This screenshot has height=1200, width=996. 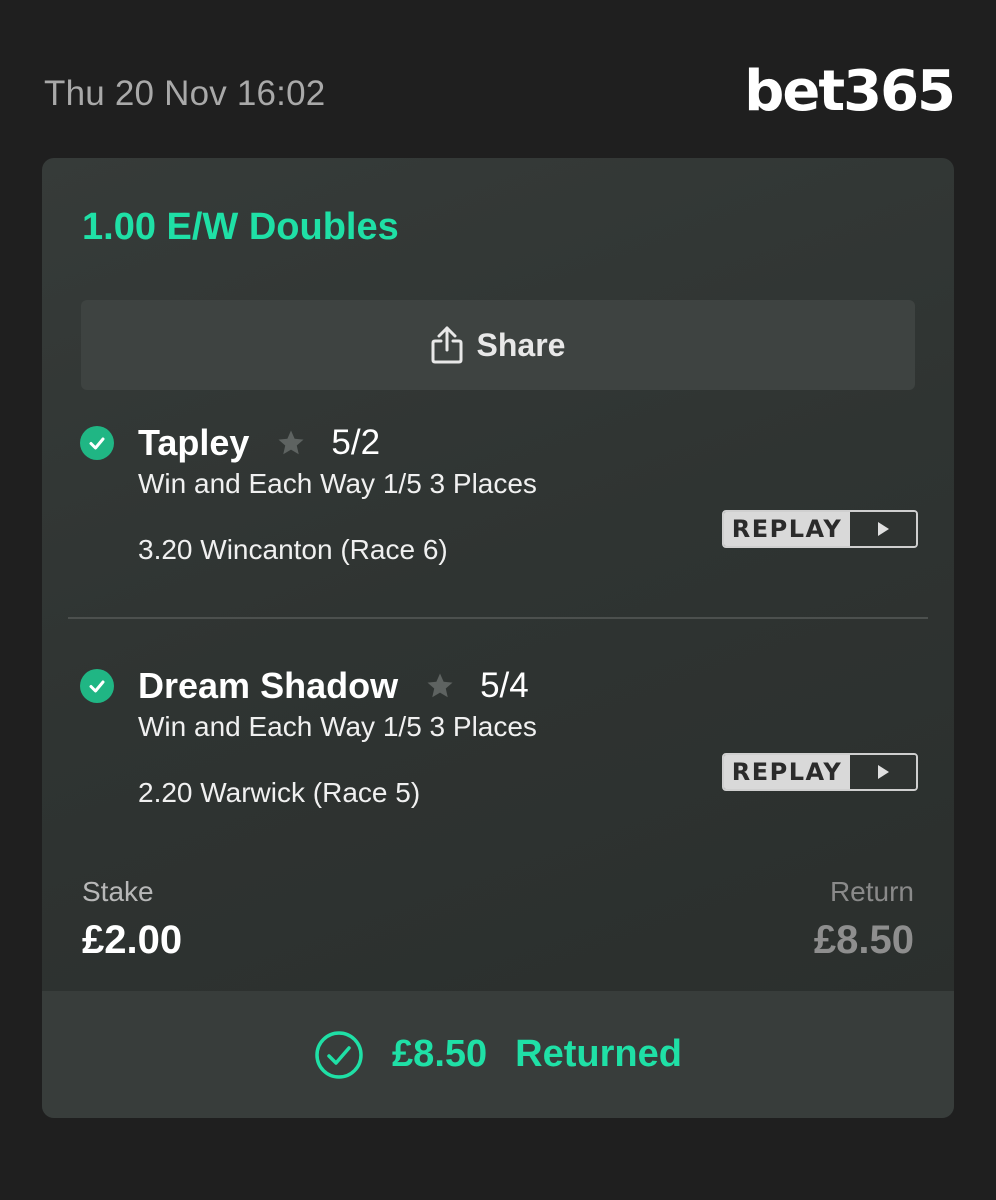 I want to click on share-button: Share, so click(x=498, y=345).